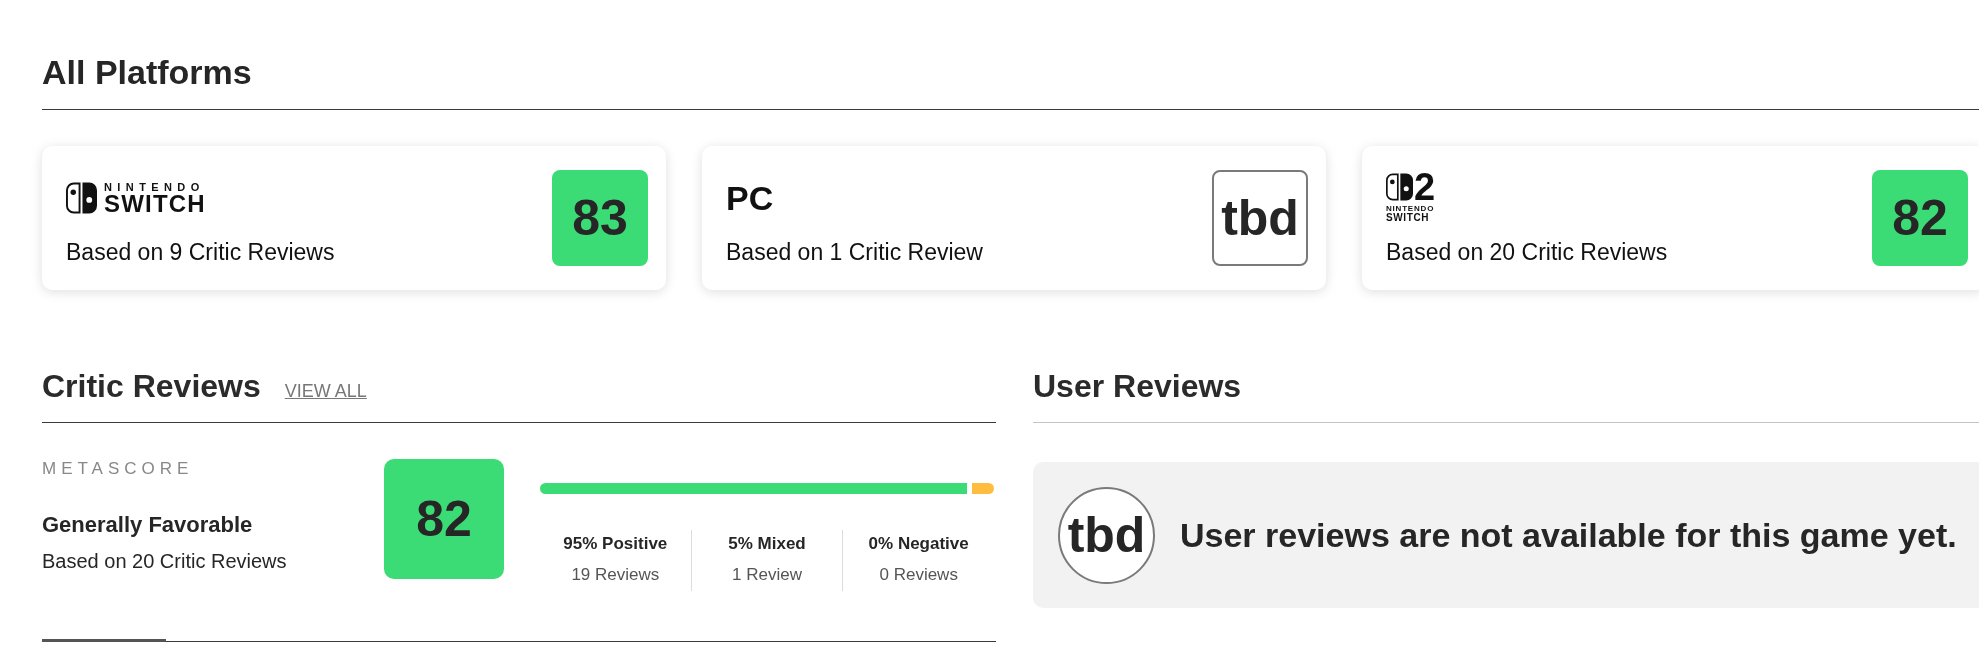  I want to click on section-heading: User Reviews, so click(1137, 386).